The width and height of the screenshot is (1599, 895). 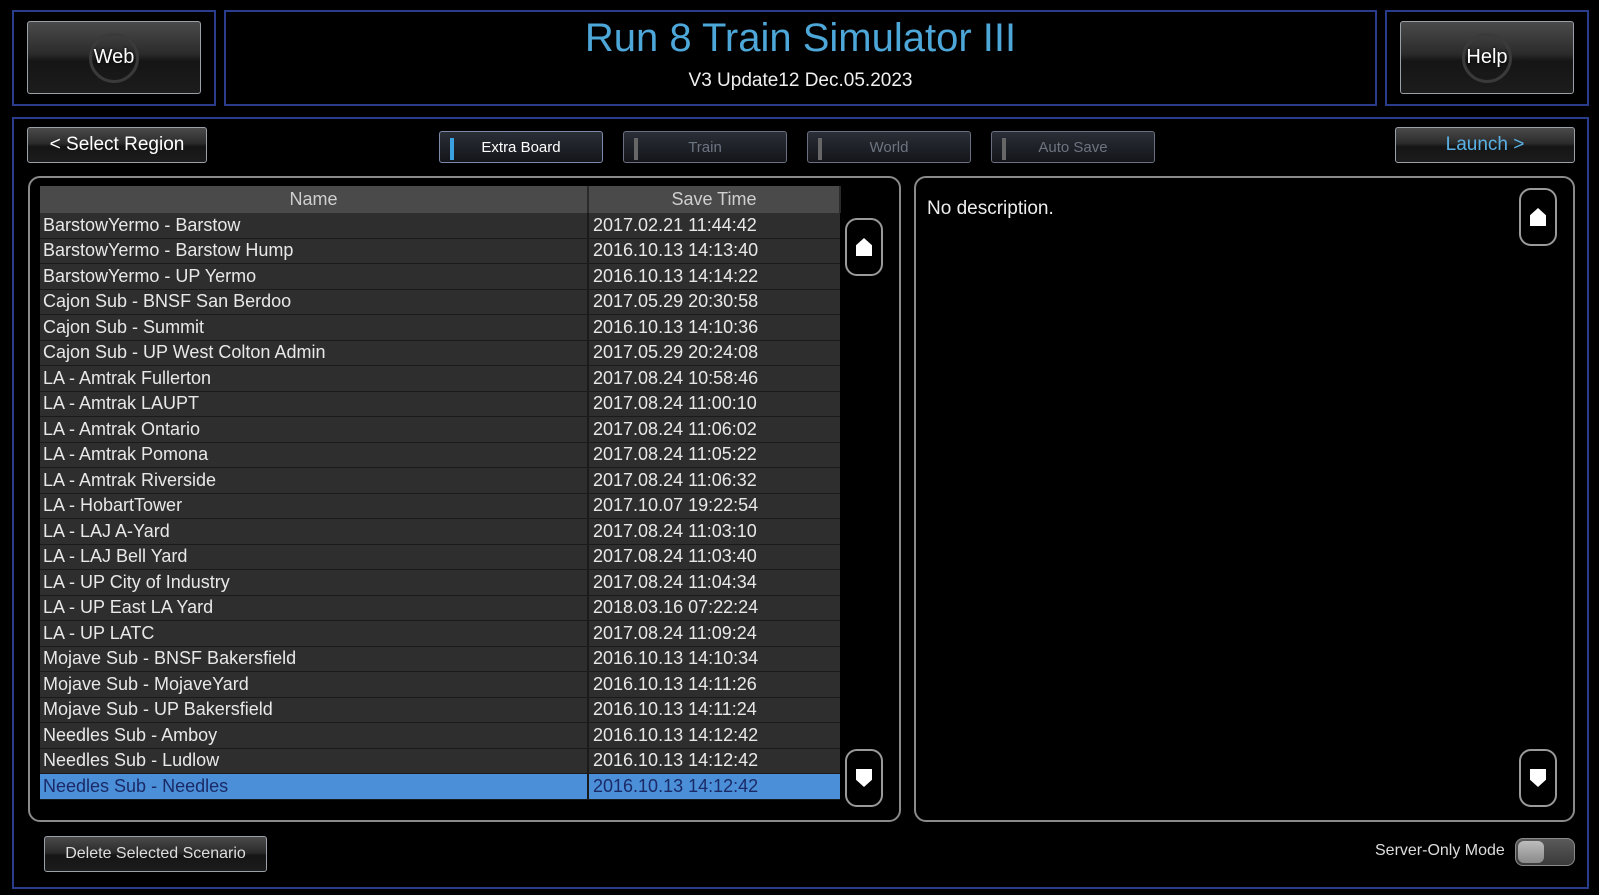 What do you see at coordinates (1485, 145) in the screenshot?
I see `launch-button: Launch >` at bounding box center [1485, 145].